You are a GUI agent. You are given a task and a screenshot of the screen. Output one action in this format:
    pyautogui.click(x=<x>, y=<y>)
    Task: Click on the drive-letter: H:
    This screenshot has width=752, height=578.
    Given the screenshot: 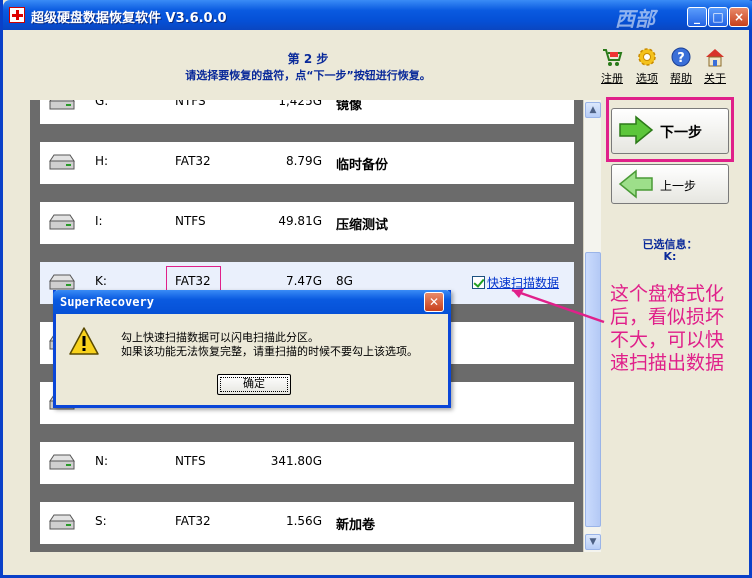 What is the action you would take?
    pyautogui.click(x=102, y=161)
    